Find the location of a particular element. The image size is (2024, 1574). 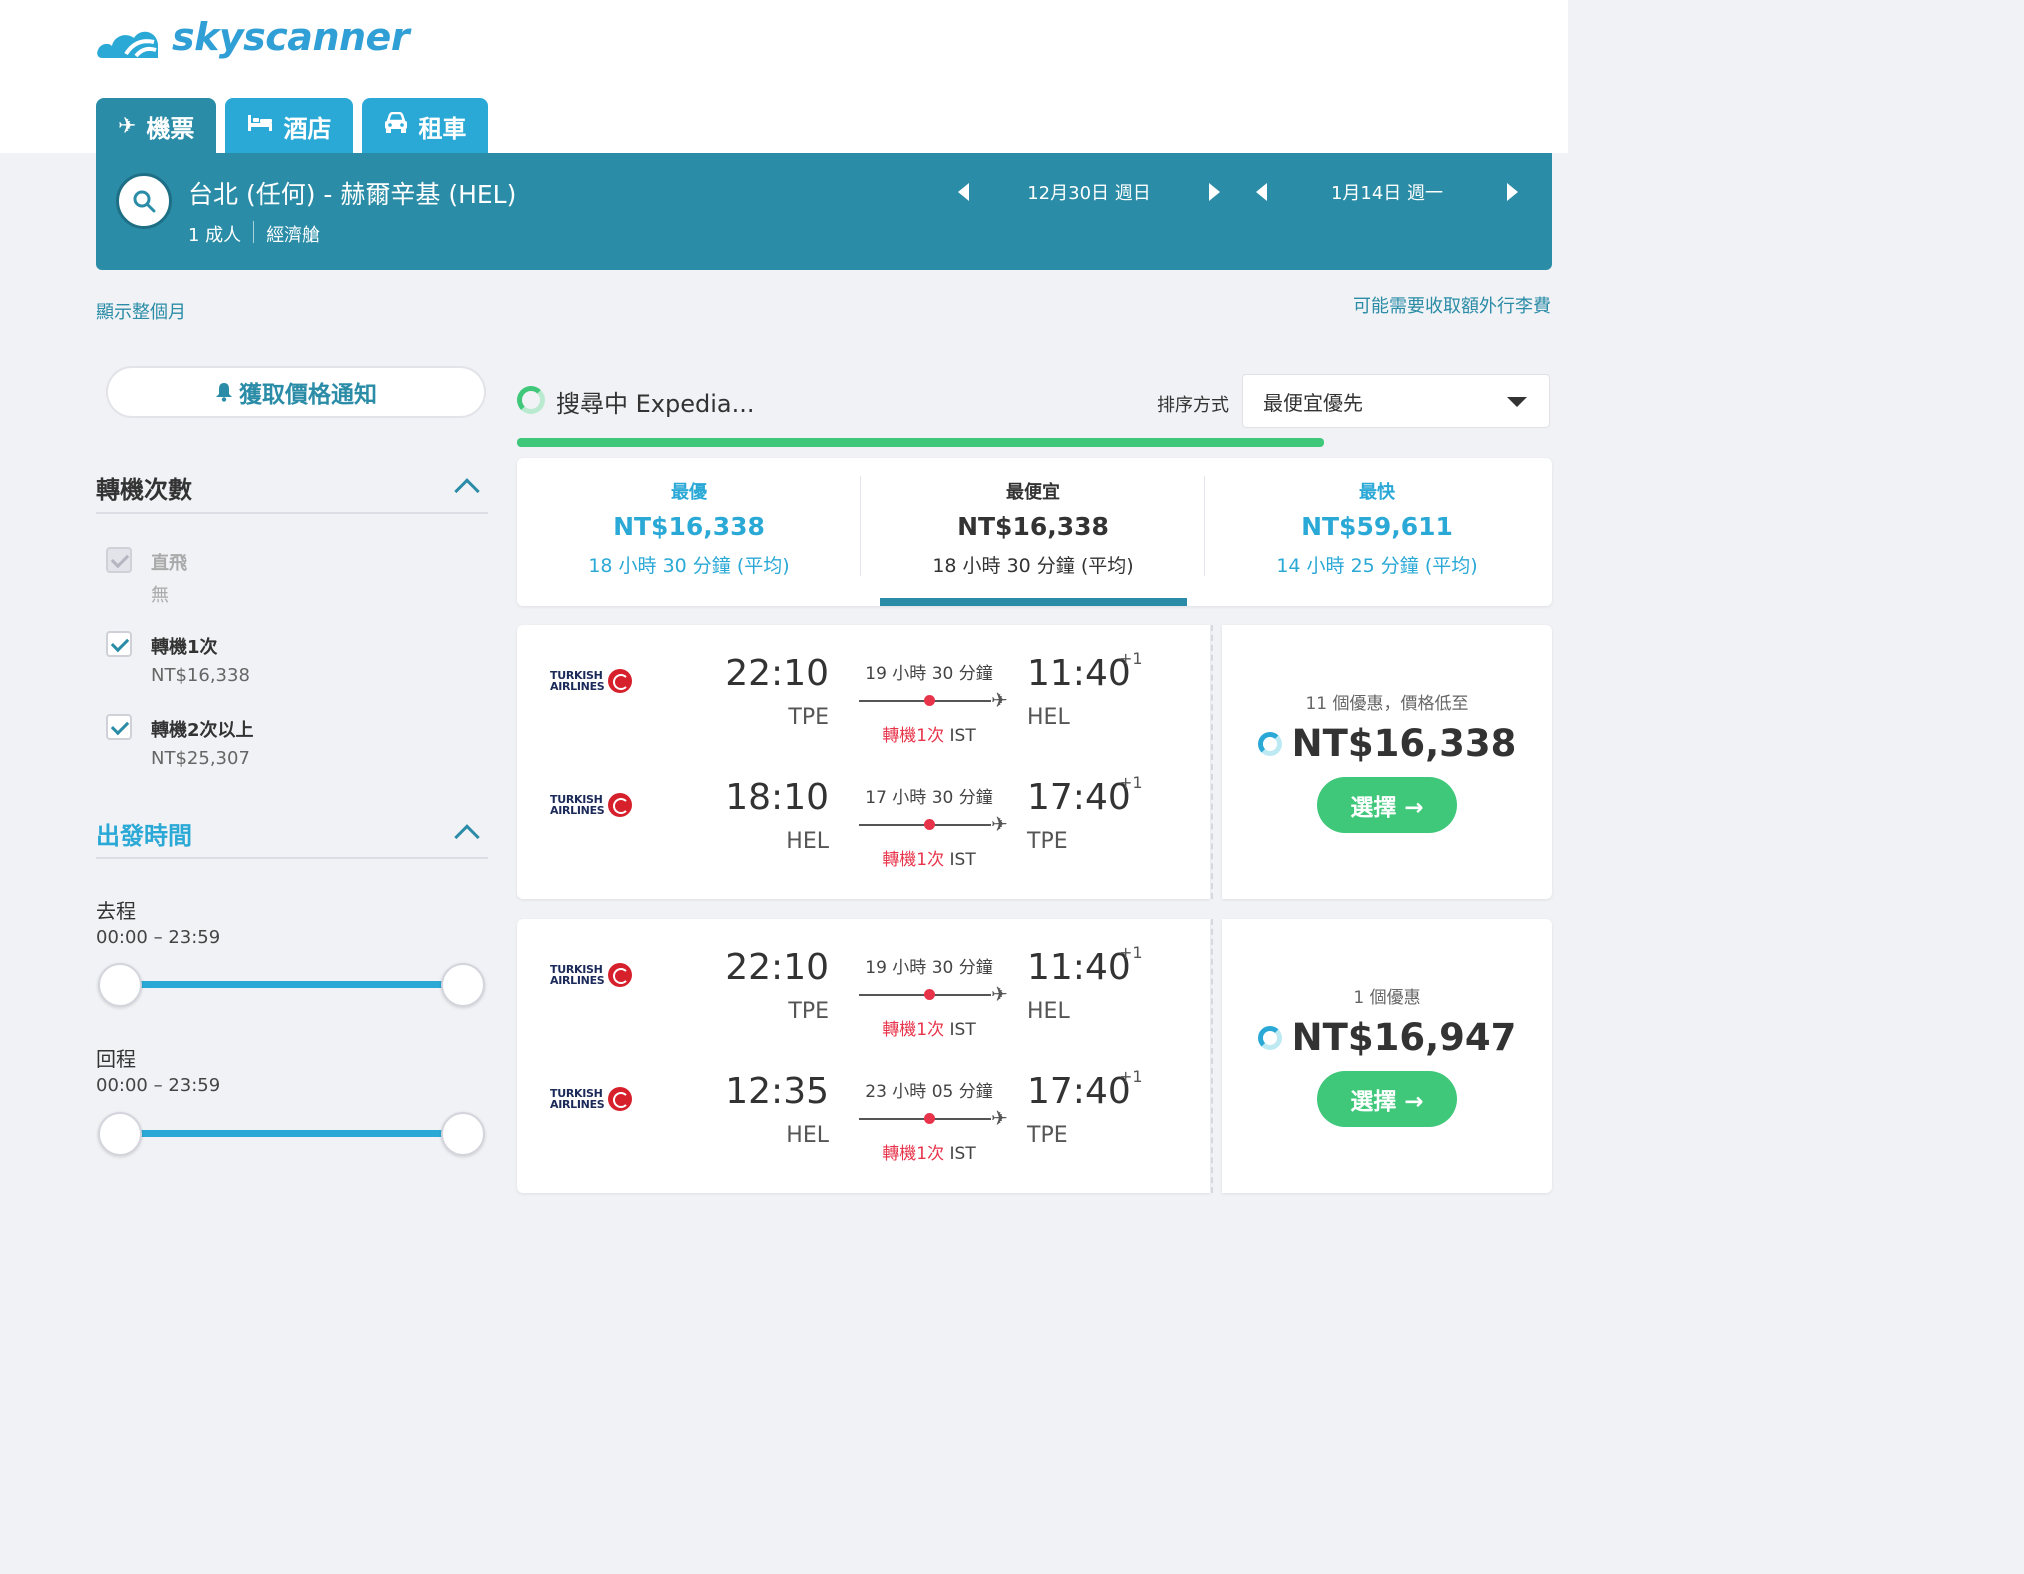

depart-date-control: 12月30日 週日 is located at coordinates (1089, 192).